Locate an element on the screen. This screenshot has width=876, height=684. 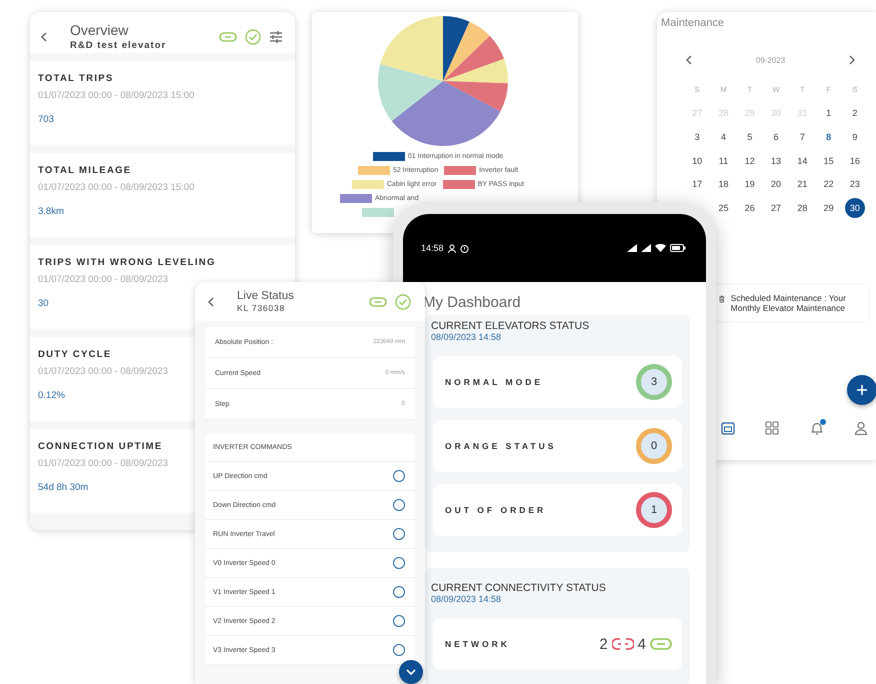
metric-label: TOTAL MILEAGE is located at coordinates (85, 170).